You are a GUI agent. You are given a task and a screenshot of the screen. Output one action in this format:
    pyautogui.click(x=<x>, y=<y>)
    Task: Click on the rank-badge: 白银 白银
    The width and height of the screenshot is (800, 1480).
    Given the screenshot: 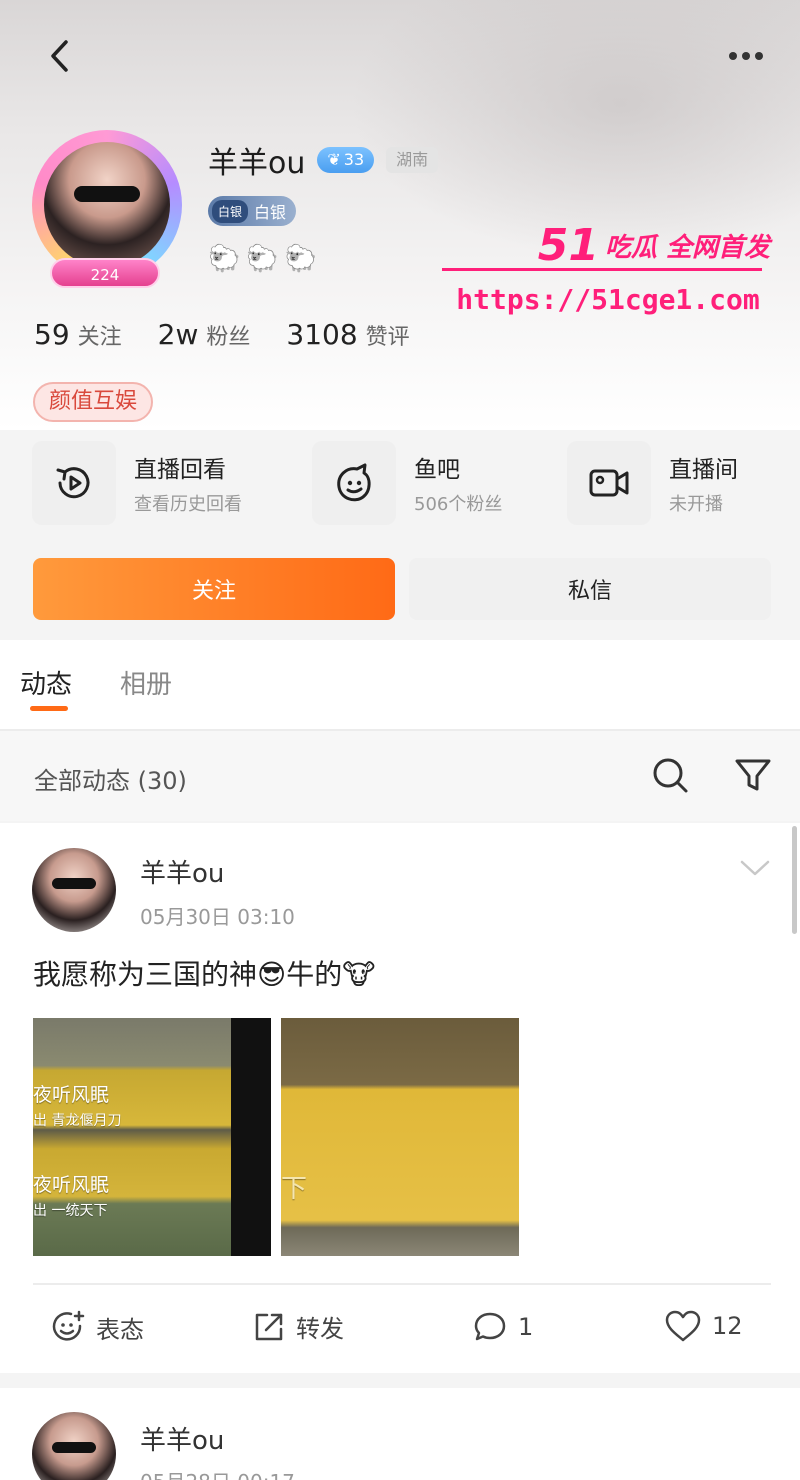 What is the action you would take?
    pyautogui.click(x=252, y=211)
    